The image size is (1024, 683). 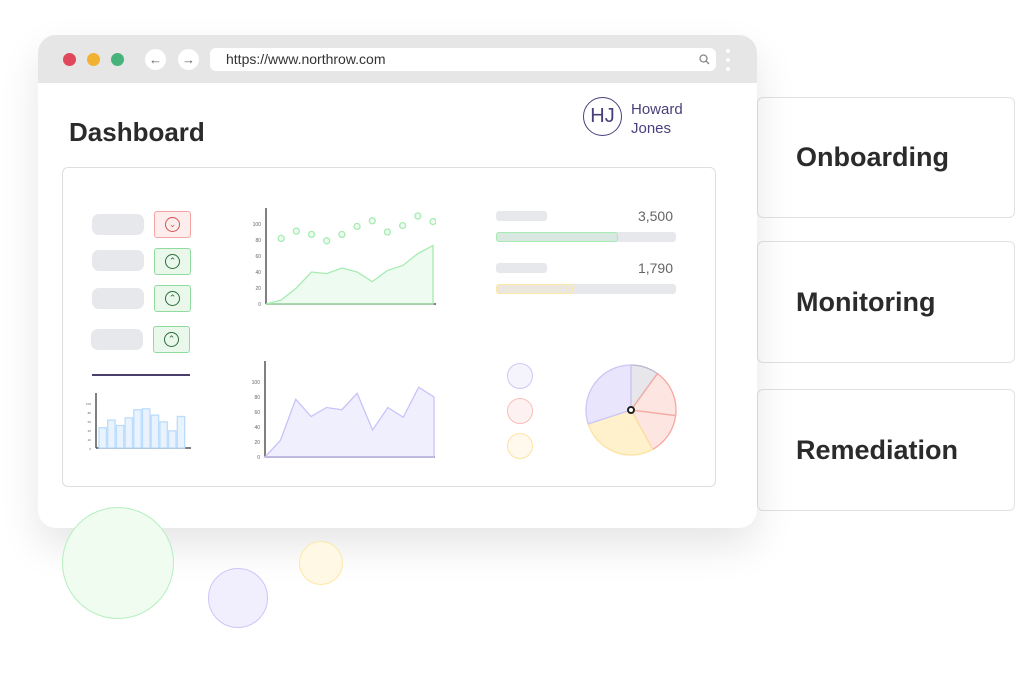 What do you see at coordinates (877, 449) in the screenshot?
I see `card-label: Remediation` at bounding box center [877, 449].